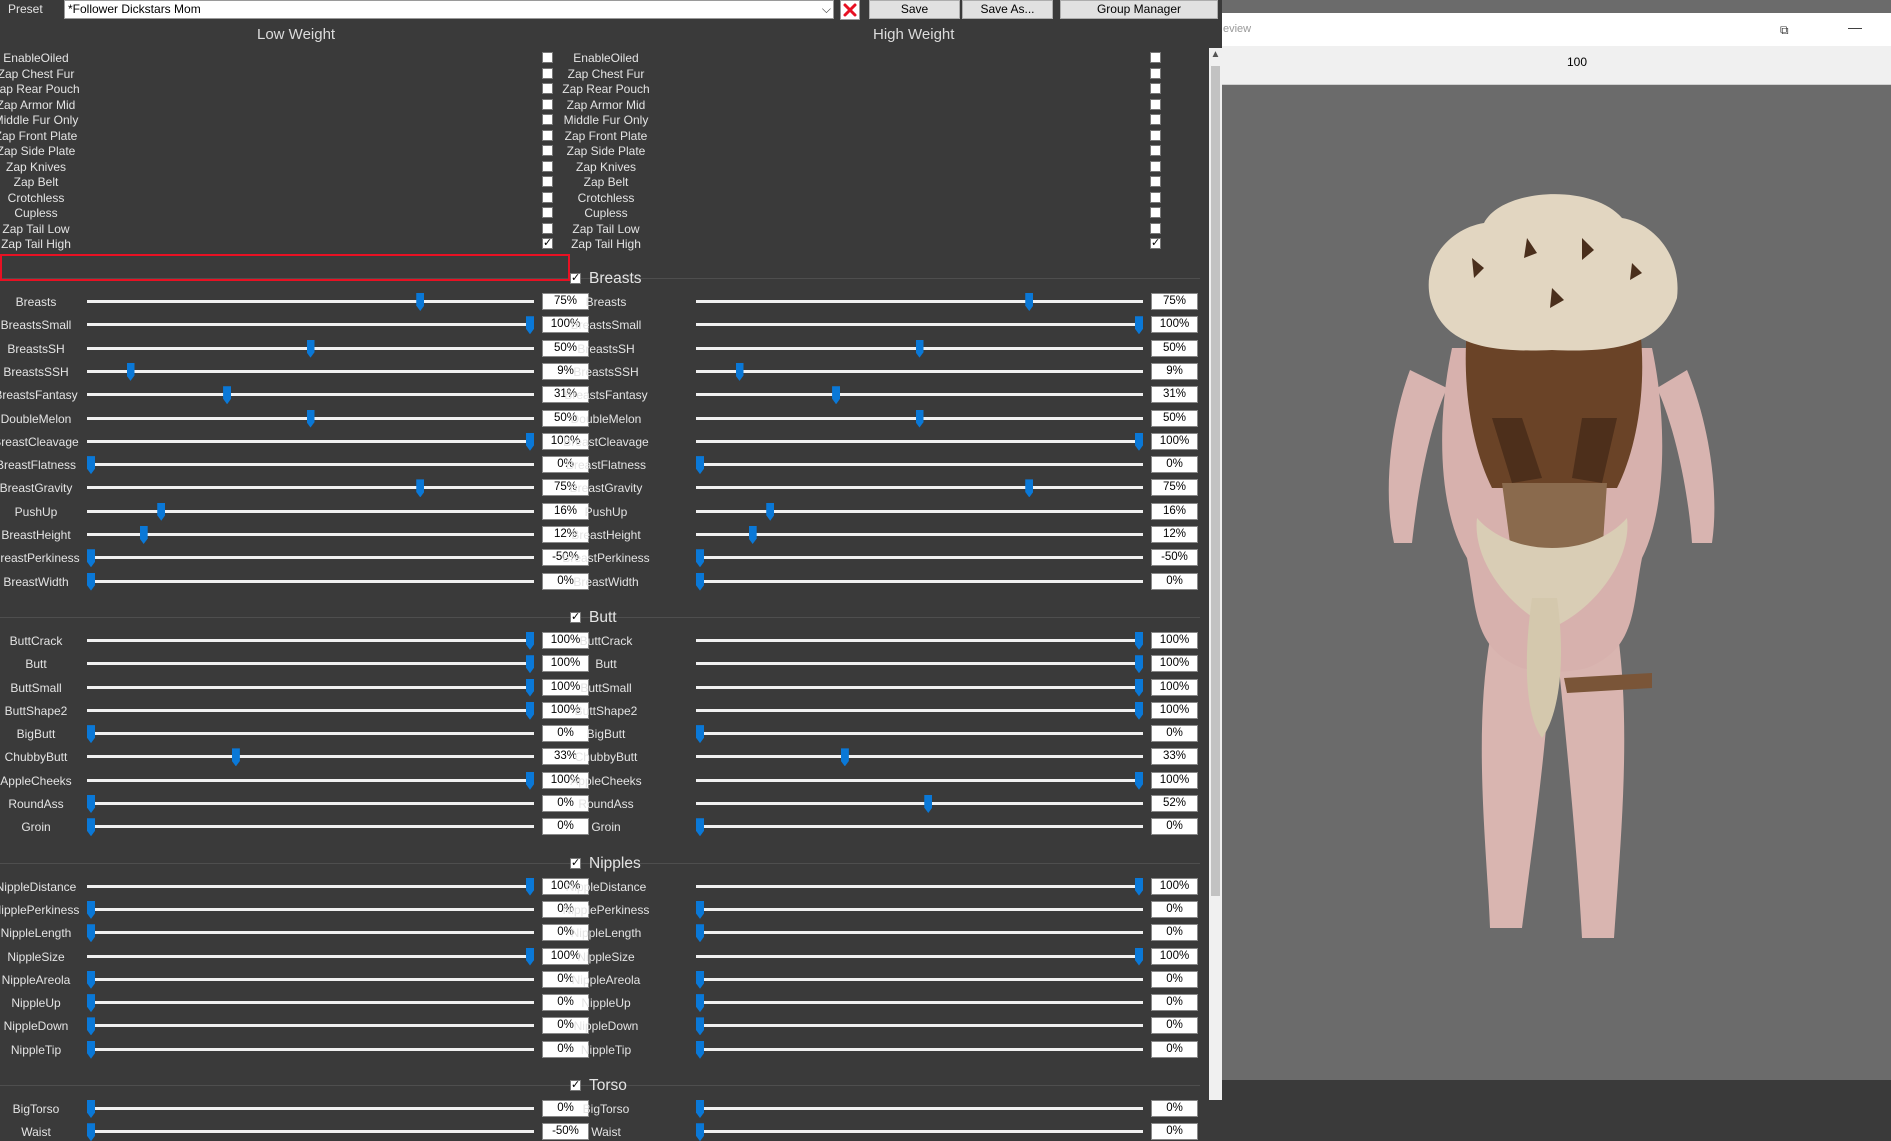 This screenshot has width=1891, height=1141. What do you see at coordinates (1215, 574) in the screenshot?
I see `vertical-scrollbar: ▲` at bounding box center [1215, 574].